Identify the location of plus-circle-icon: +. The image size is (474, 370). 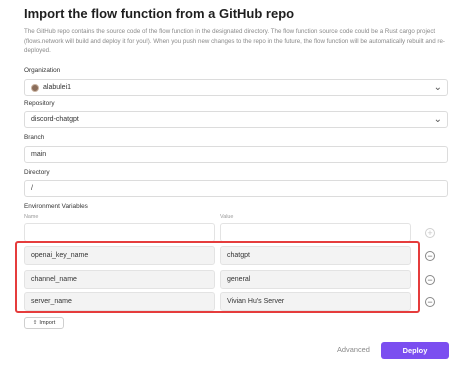
(430, 233).